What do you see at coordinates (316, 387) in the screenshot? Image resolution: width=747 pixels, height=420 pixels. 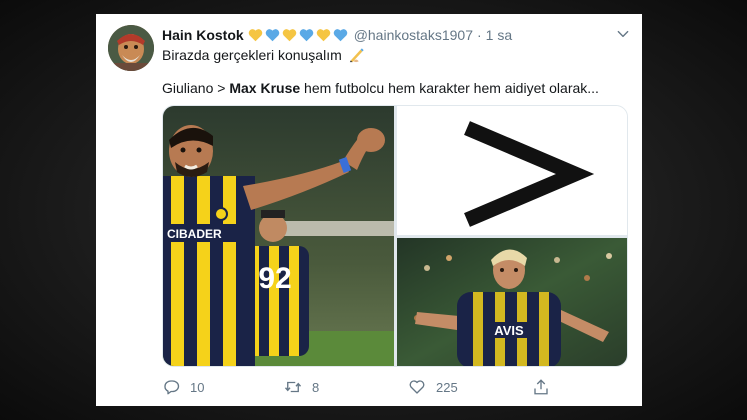 I see `retweet-count: 8` at bounding box center [316, 387].